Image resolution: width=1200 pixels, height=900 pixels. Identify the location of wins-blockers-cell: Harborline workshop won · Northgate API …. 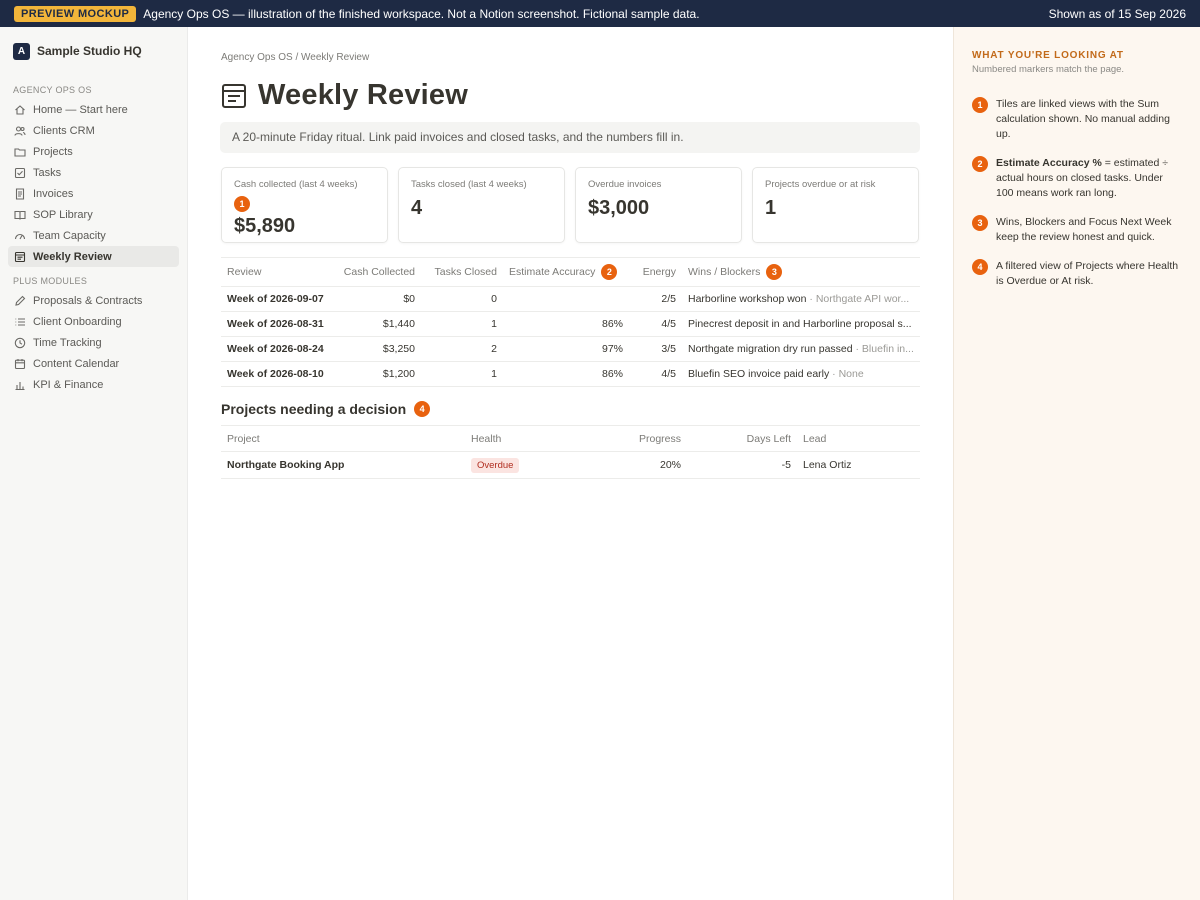
(801, 299).